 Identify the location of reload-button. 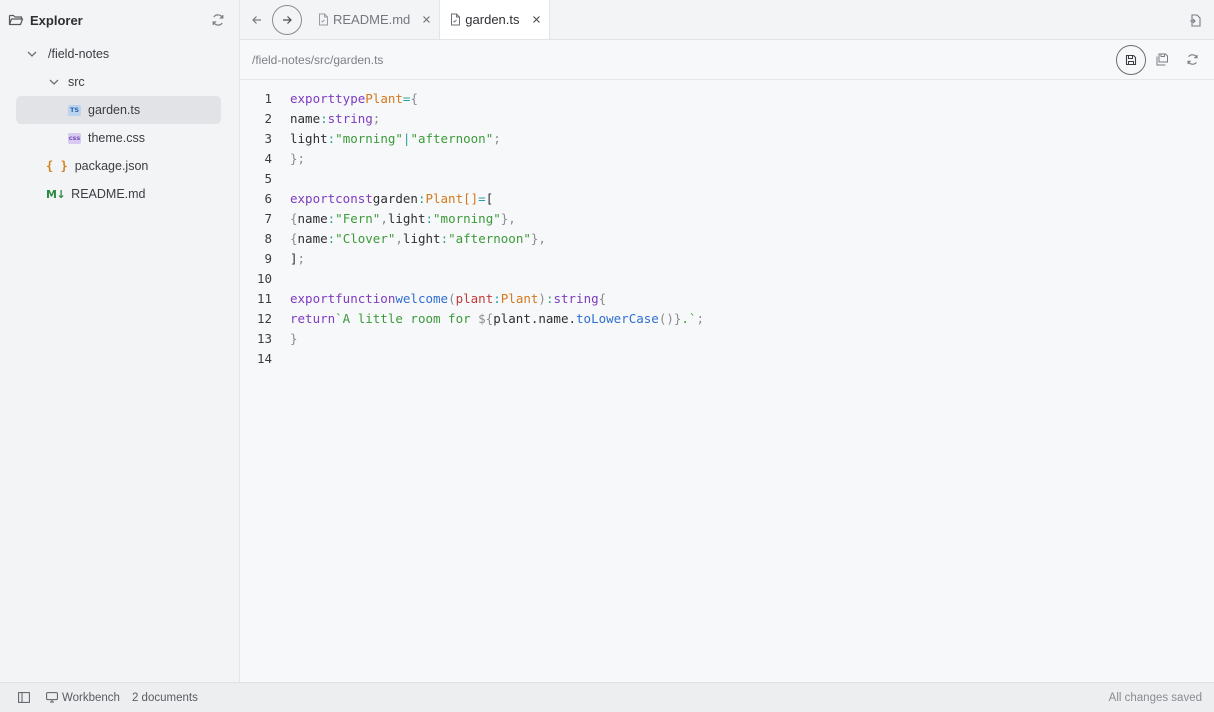
(1192, 60).